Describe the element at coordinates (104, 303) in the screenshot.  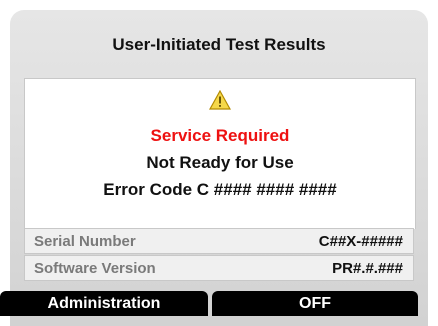
I see `administration-button: Administration` at that location.